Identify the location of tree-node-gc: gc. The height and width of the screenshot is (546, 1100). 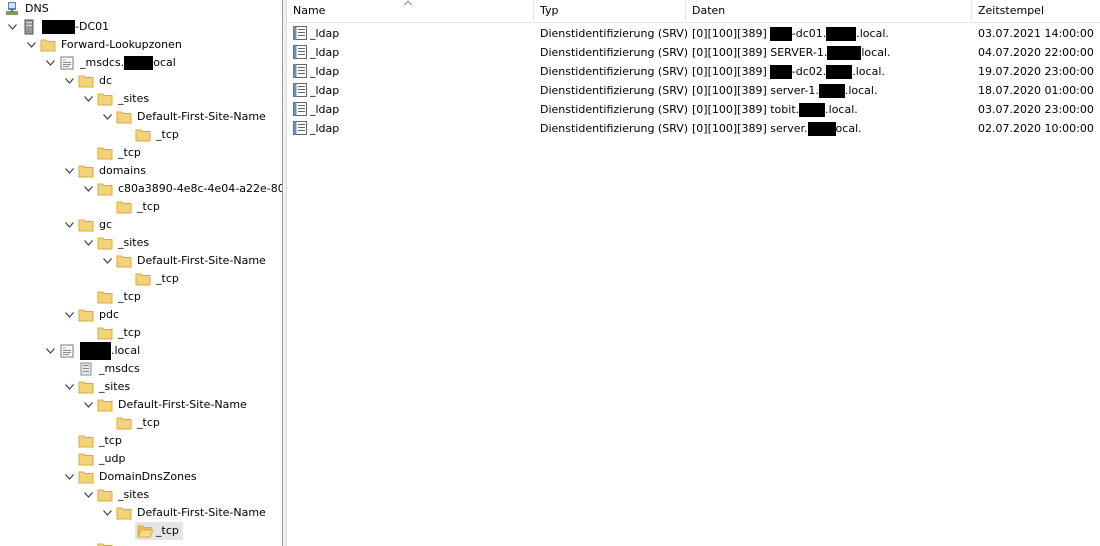
(88, 225).